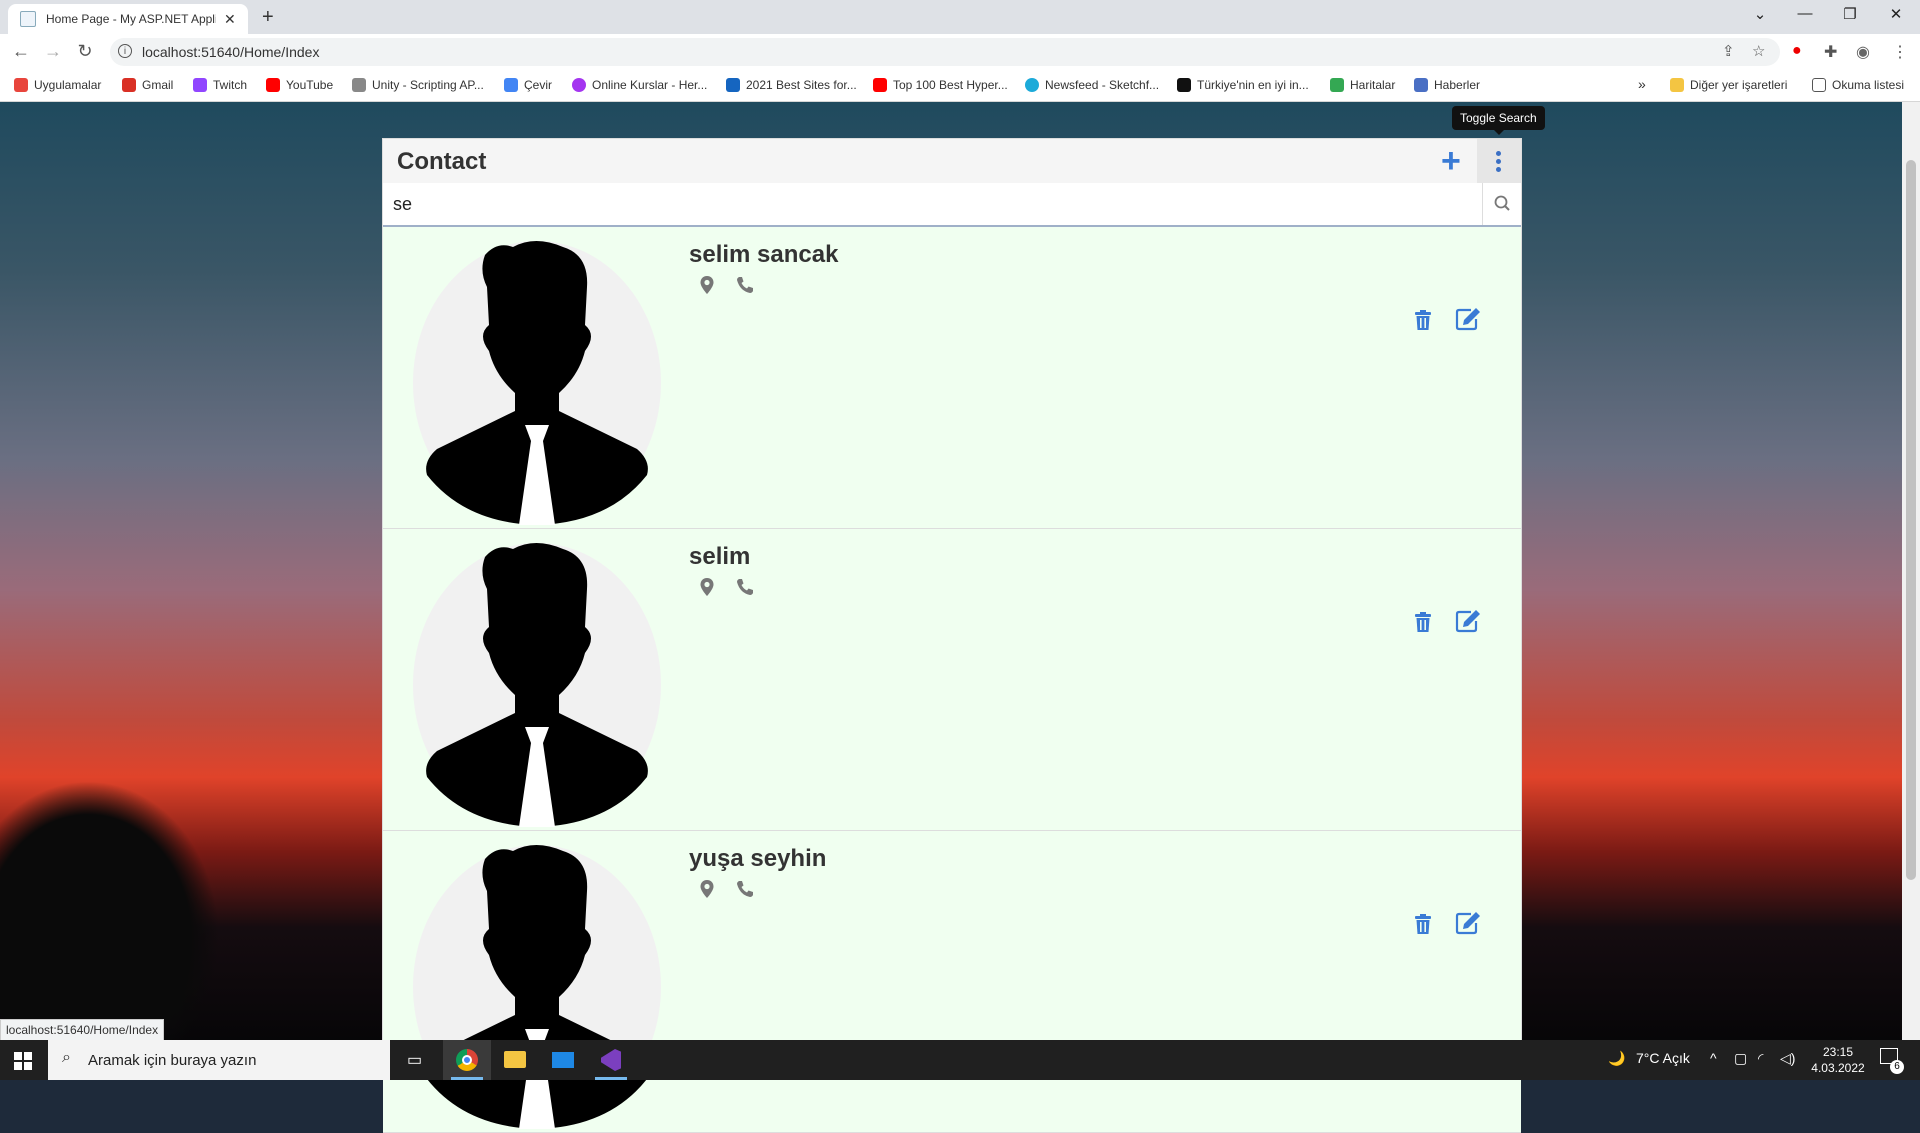  What do you see at coordinates (1447, 85) in the screenshot?
I see `bookmark-item: Haberler` at bounding box center [1447, 85].